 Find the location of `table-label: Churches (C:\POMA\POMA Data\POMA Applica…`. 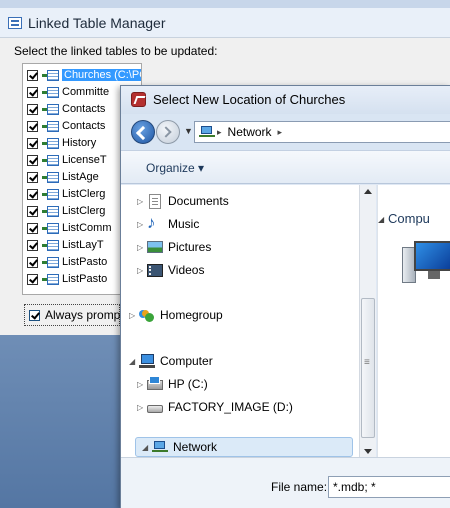

table-label: Churches (C:\POMA\POMA Data\POMA Applica… is located at coordinates (101, 75).